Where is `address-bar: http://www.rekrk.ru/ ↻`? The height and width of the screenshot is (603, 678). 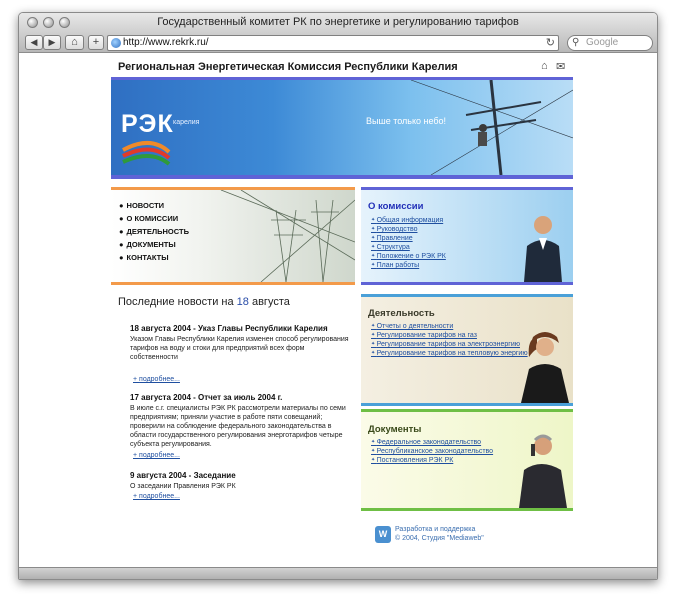 address-bar: http://www.rekrk.ru/ ↻ is located at coordinates (333, 43).